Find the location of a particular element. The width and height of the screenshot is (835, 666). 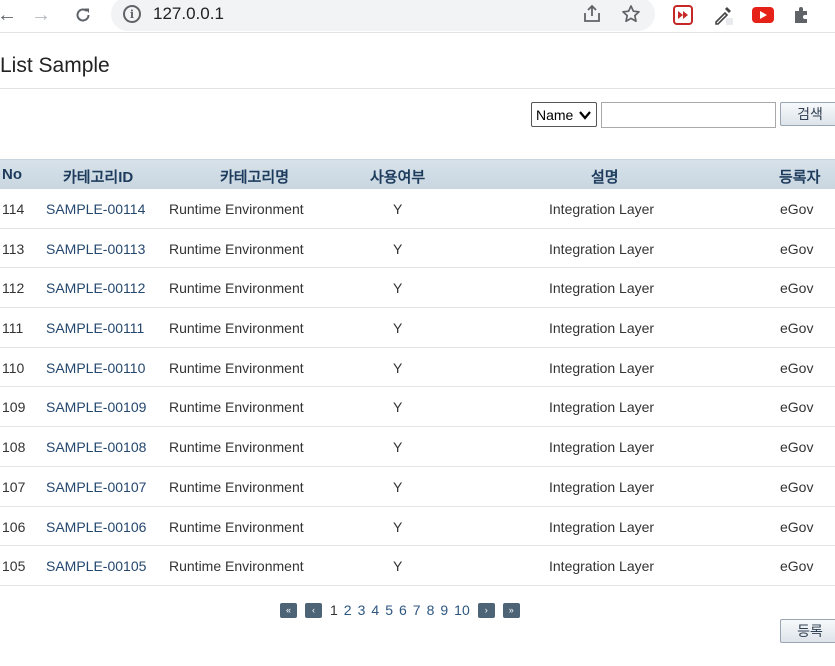

cell-category-id-link: SAMPLE-00106 is located at coordinates (96, 527).